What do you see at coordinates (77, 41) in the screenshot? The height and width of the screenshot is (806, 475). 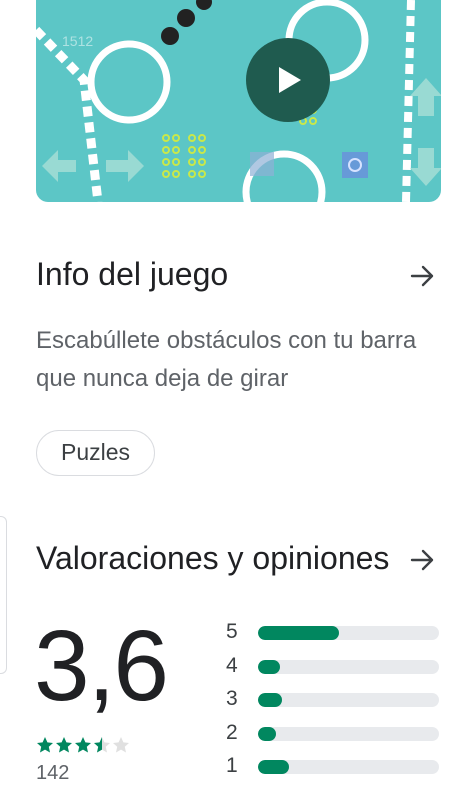 I see `svg-text: 1512` at bounding box center [77, 41].